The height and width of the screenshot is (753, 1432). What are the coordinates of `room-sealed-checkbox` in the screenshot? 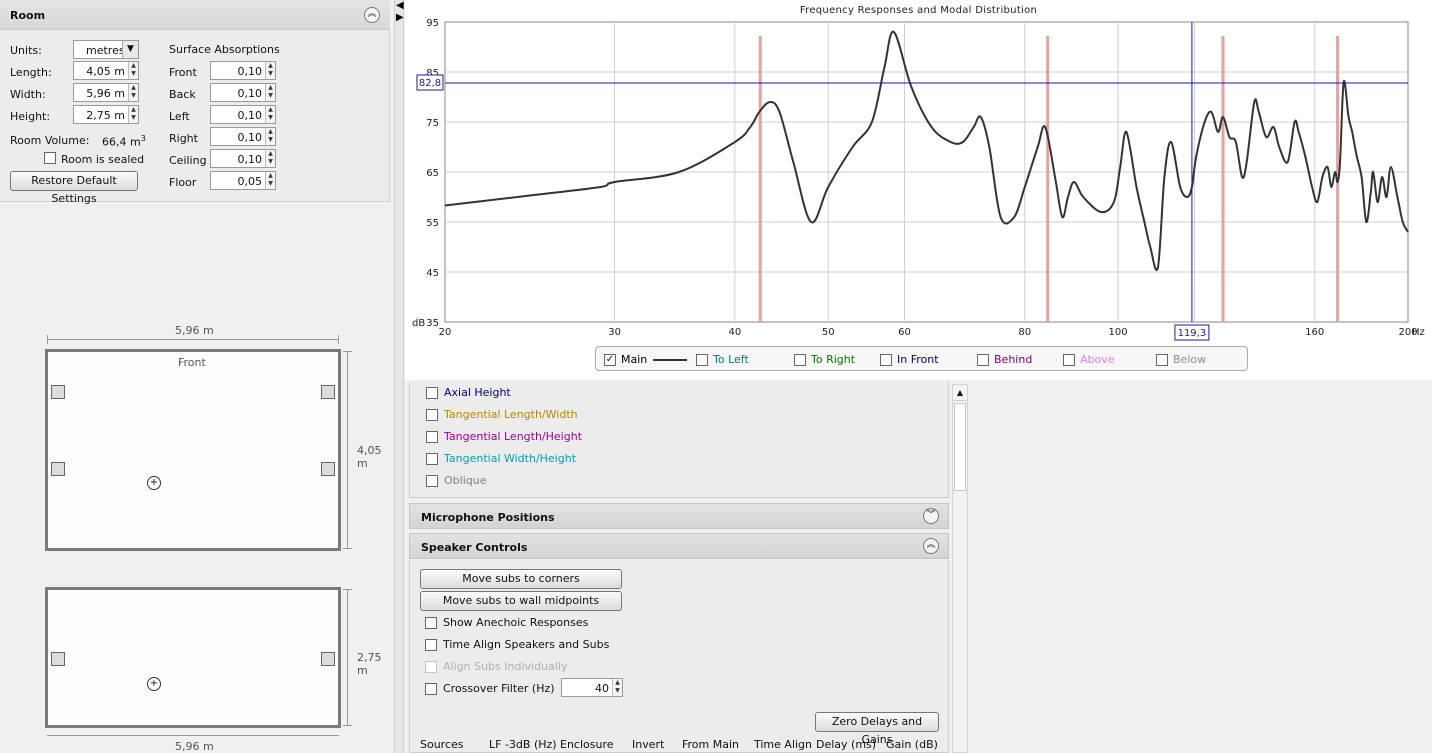 It's located at (50, 158).